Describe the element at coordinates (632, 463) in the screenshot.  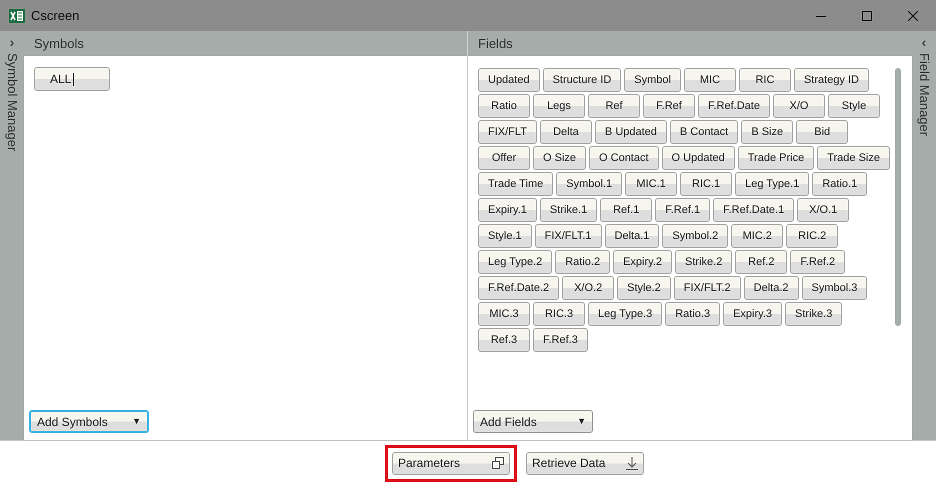
I see `download-icon` at that location.